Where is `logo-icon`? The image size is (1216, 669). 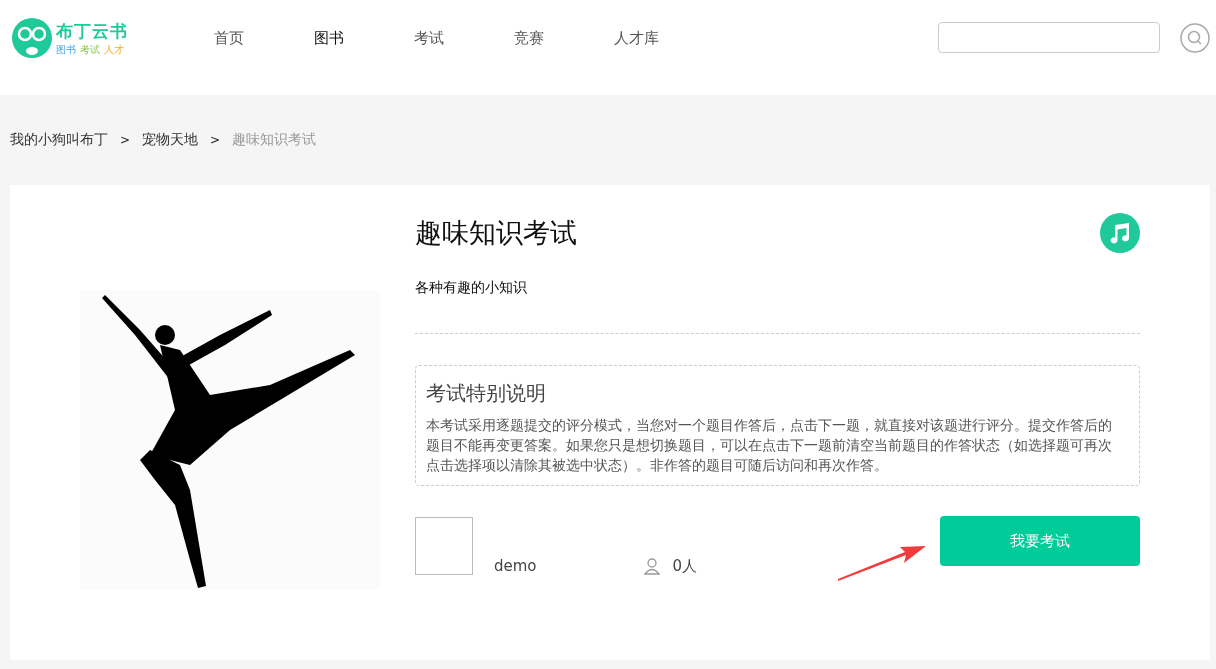
logo-icon is located at coordinates (32, 38).